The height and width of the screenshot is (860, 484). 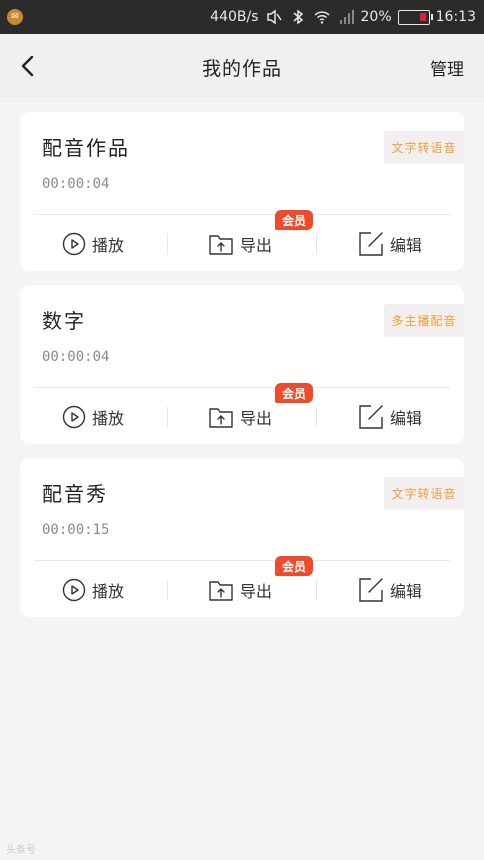 I want to click on bluetooth-icon, so click(x=298, y=17).